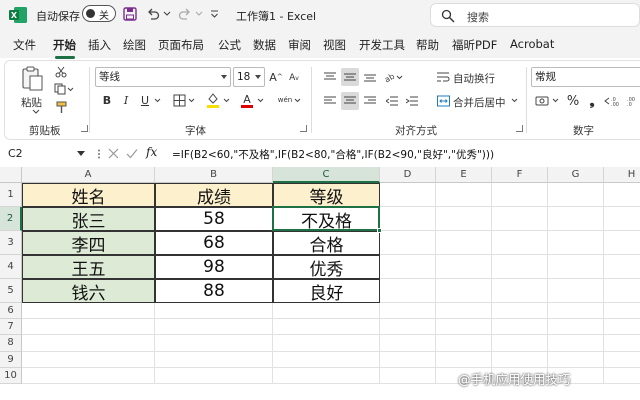 This screenshot has height=400, width=640. What do you see at coordinates (145, 100) in the screenshot?
I see `underline-button: U` at bounding box center [145, 100].